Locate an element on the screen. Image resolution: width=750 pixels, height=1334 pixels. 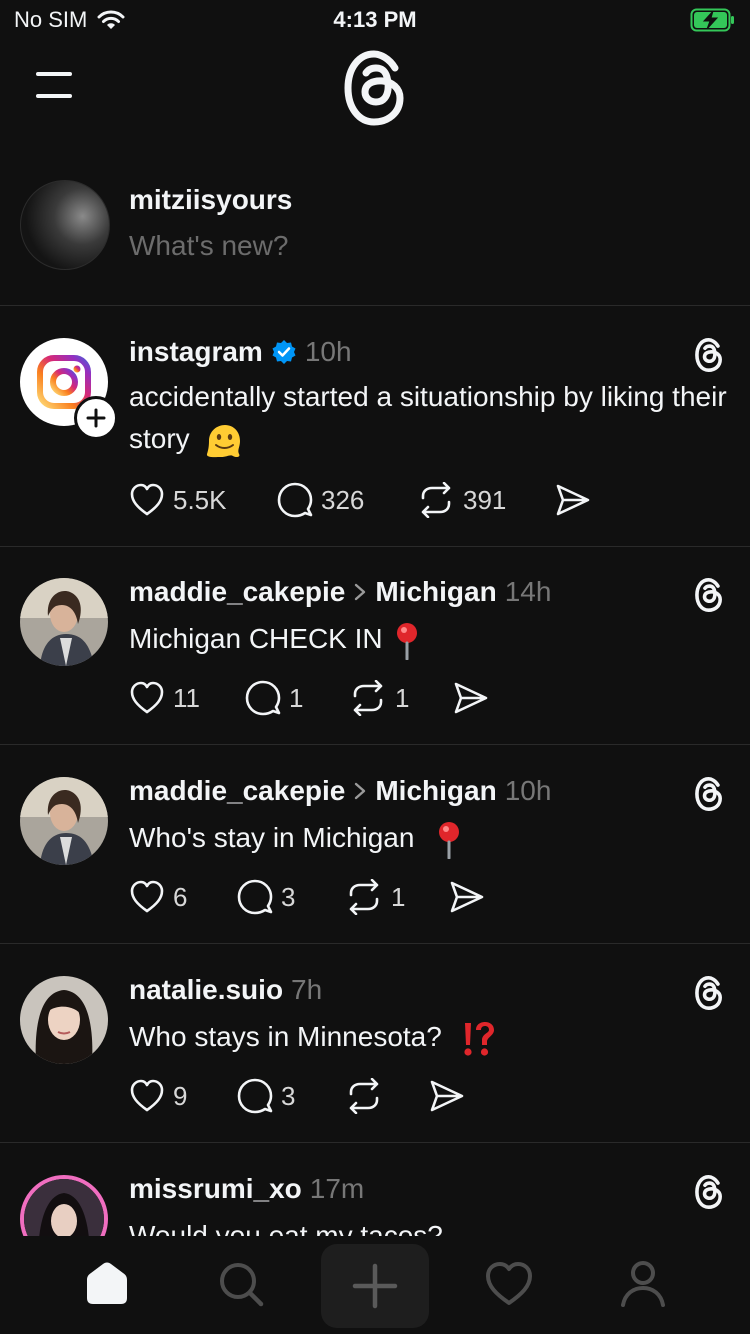
post-text: Who stays in Minnesota? is located at coordinates (429, 1037).